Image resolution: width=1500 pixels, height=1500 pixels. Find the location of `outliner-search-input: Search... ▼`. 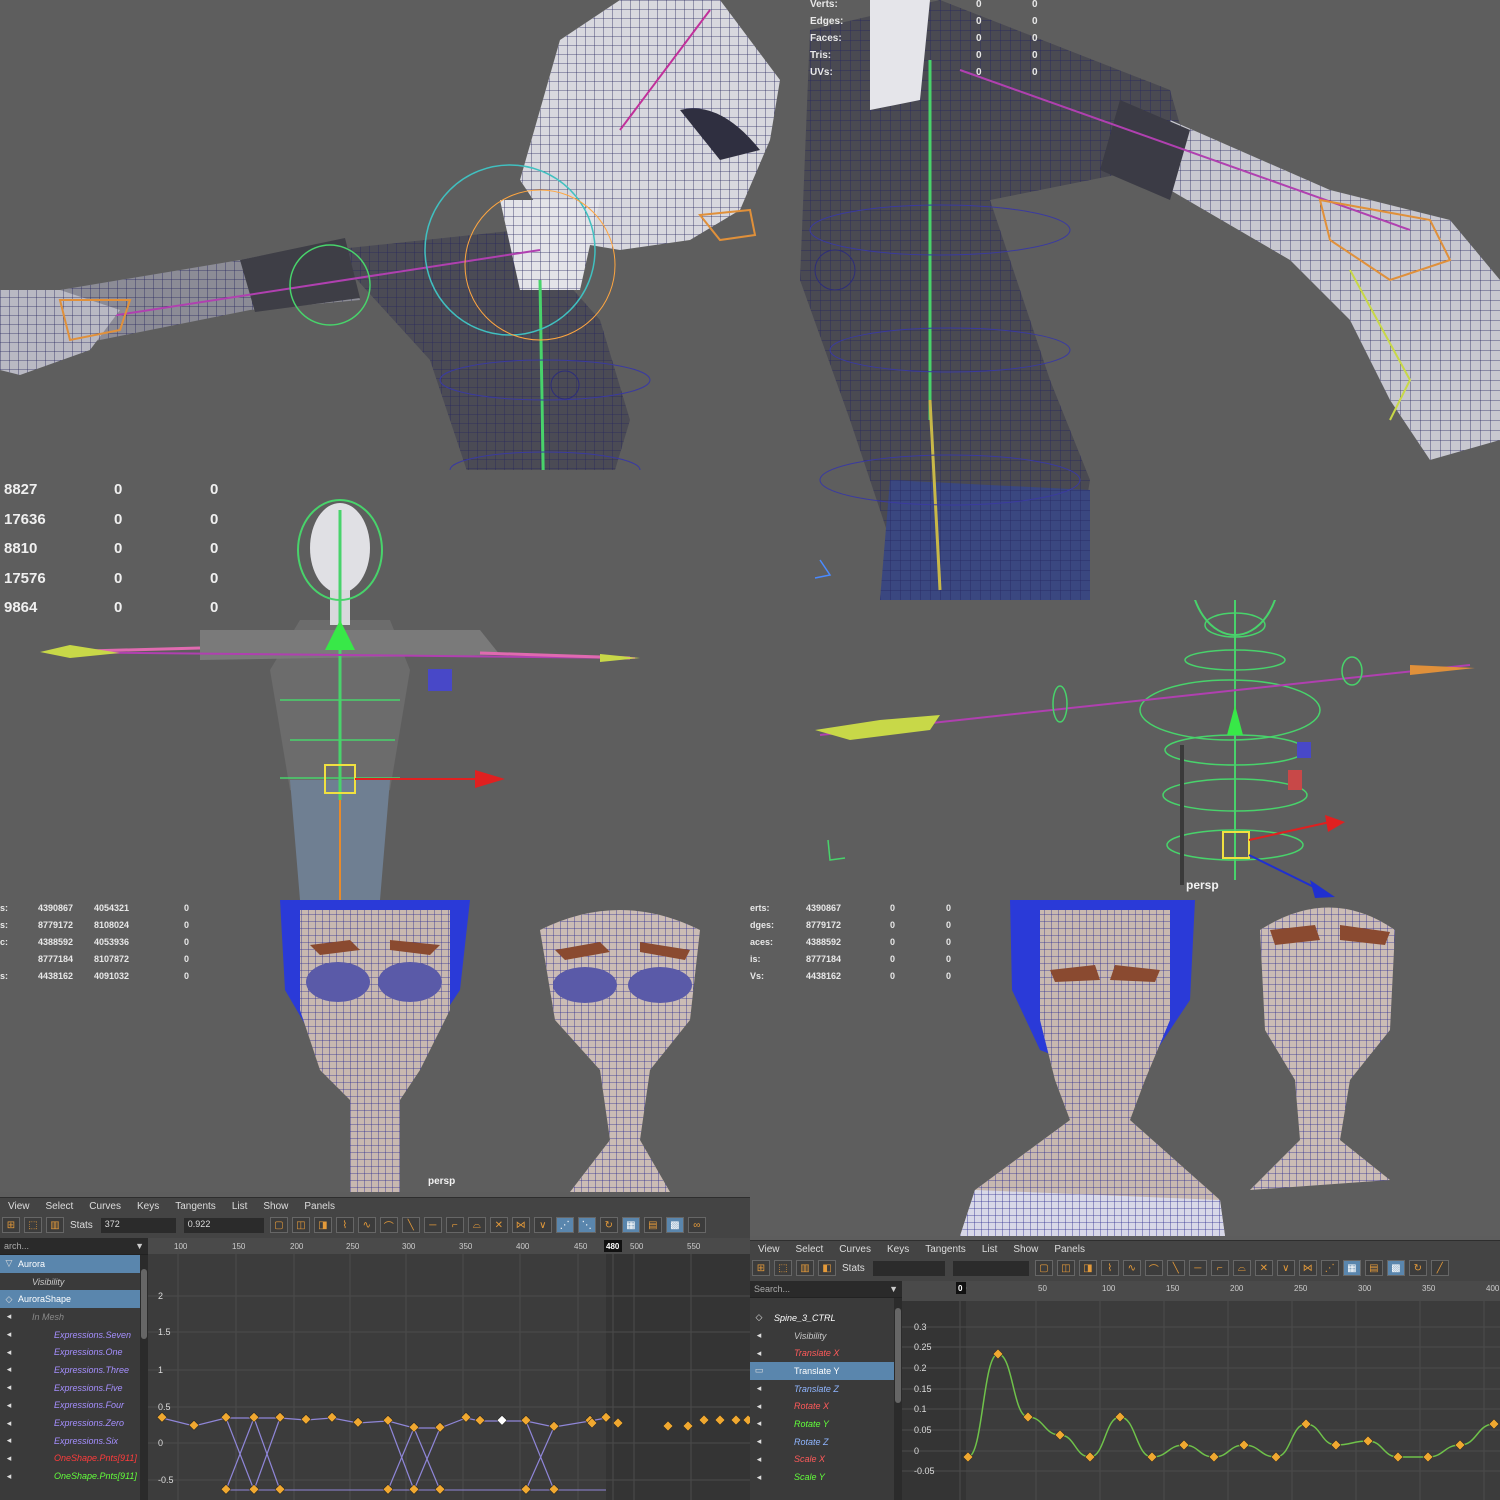

outliner-search-input: Search... ▼ is located at coordinates (826, 1289).